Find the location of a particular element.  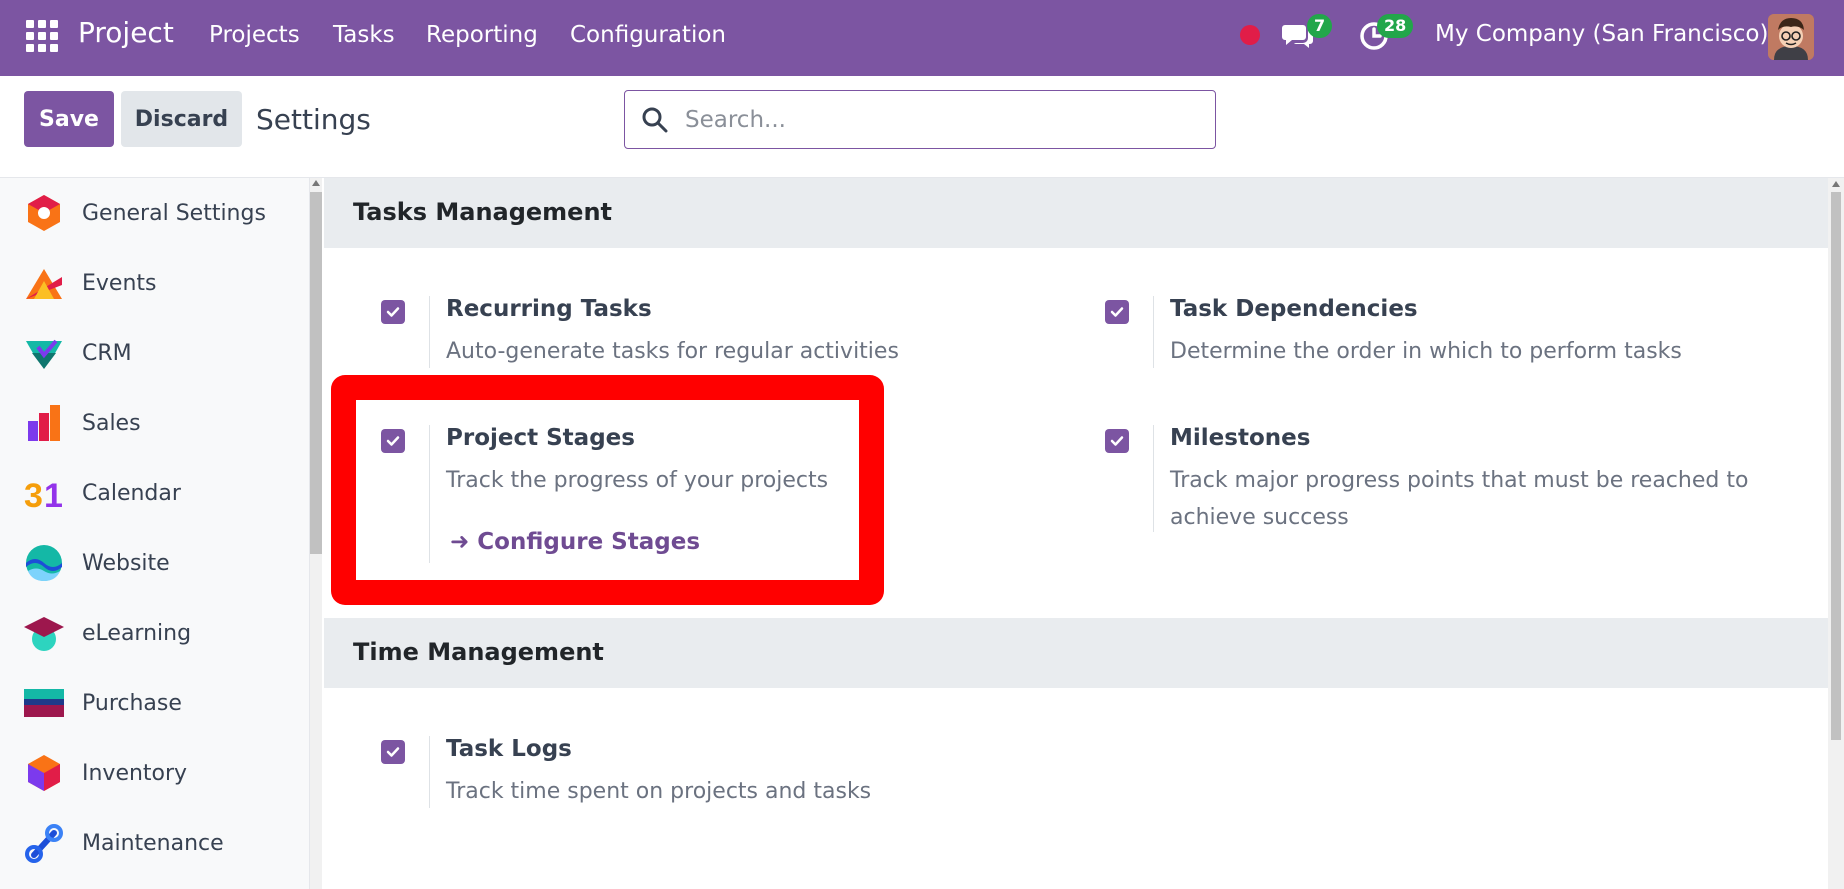

main-scrollbar is located at coordinates (1836, 533).